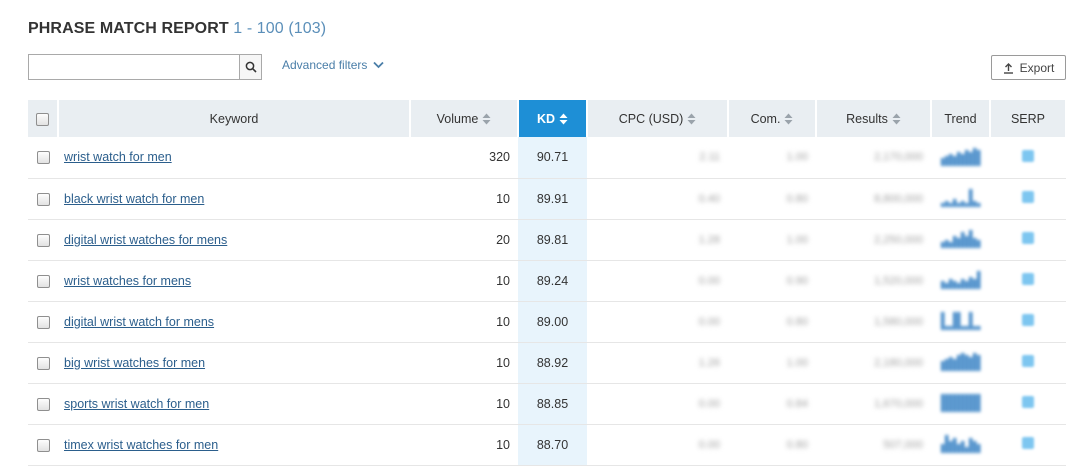 The height and width of the screenshot is (466, 1082). I want to click on column-header-volume: Volume, so click(464, 118).